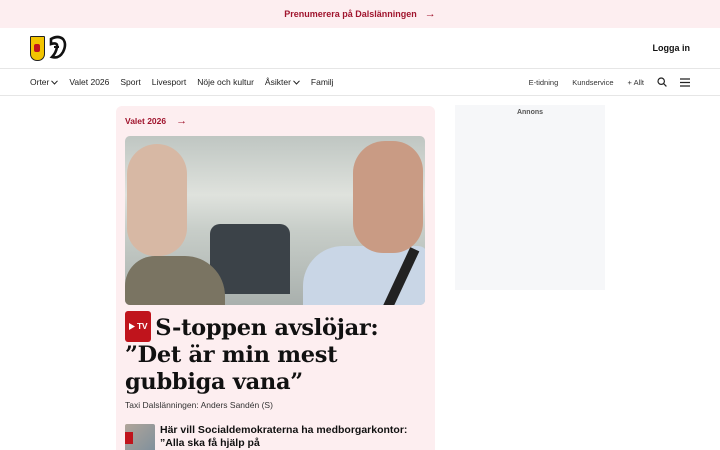 This screenshot has height=450, width=720. Describe the element at coordinates (142, 326) in the screenshot. I see `tv-badge-label: TV` at that location.